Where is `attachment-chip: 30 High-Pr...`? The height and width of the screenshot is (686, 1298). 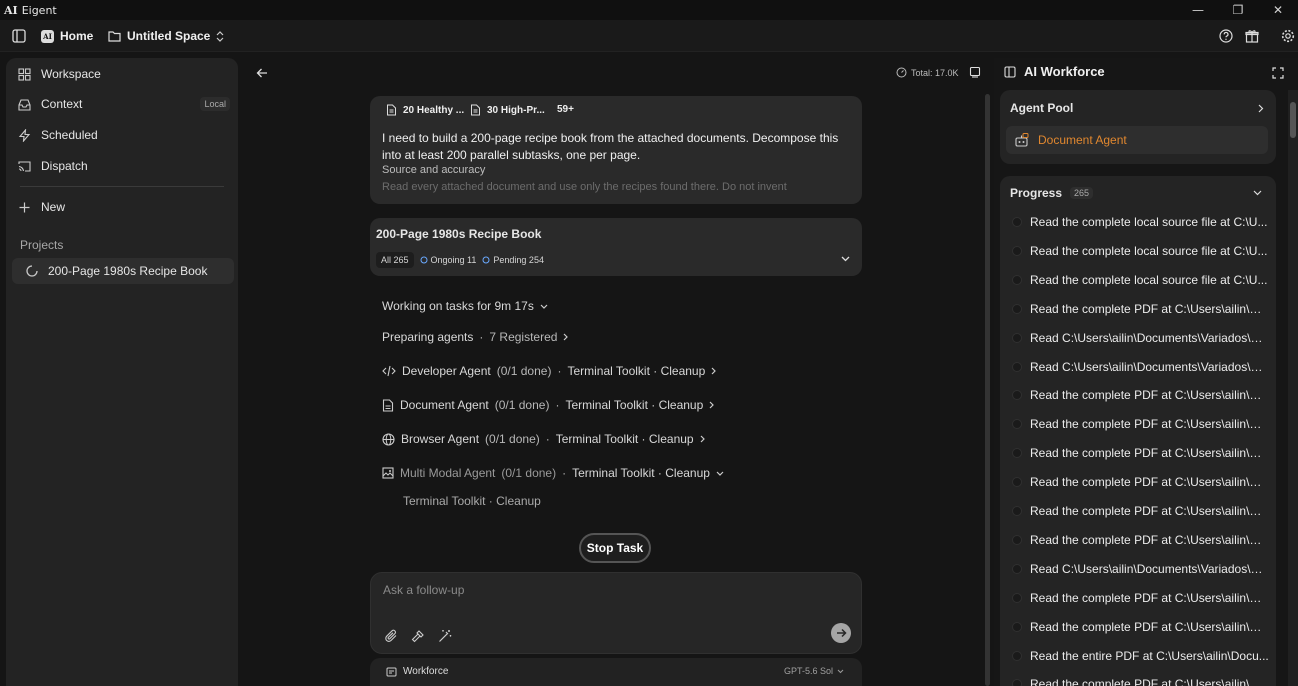 attachment-chip: 30 High-Pr... is located at coordinates (507, 110).